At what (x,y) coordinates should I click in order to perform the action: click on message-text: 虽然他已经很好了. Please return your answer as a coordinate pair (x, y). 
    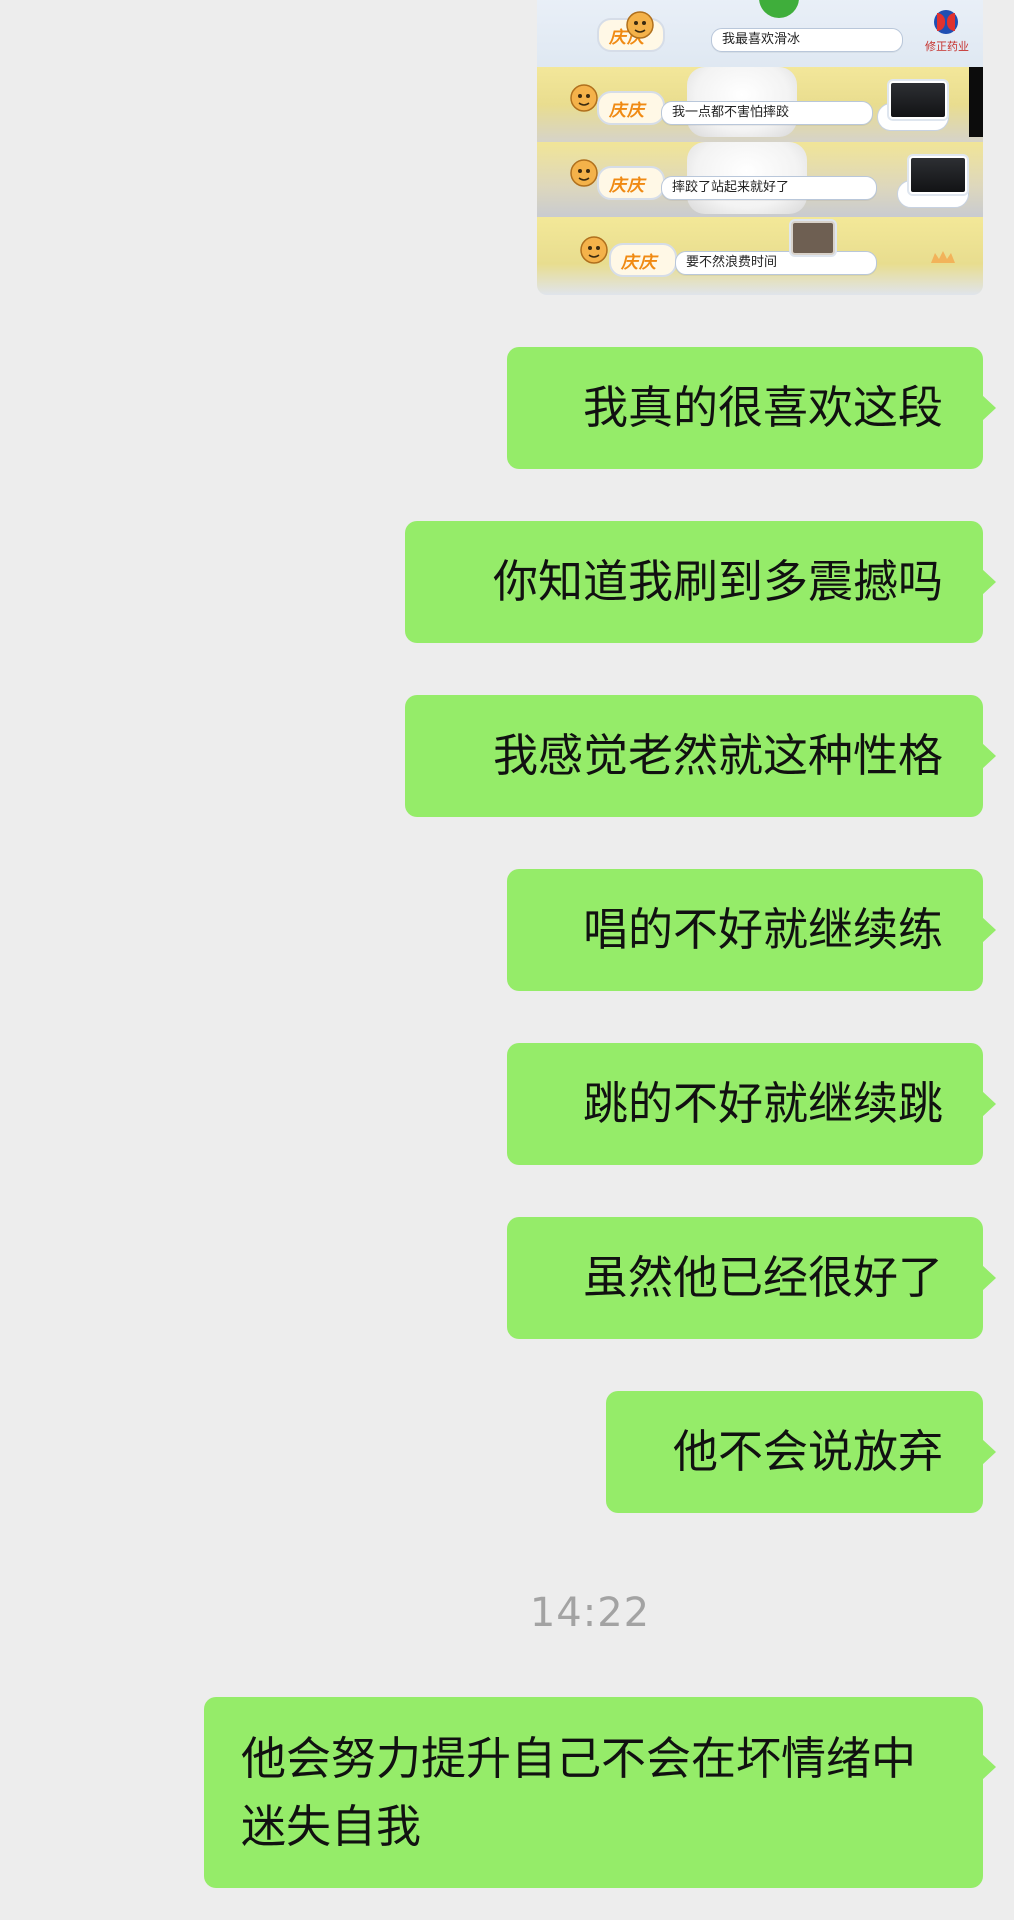
    Looking at the image, I should click on (762, 1277).